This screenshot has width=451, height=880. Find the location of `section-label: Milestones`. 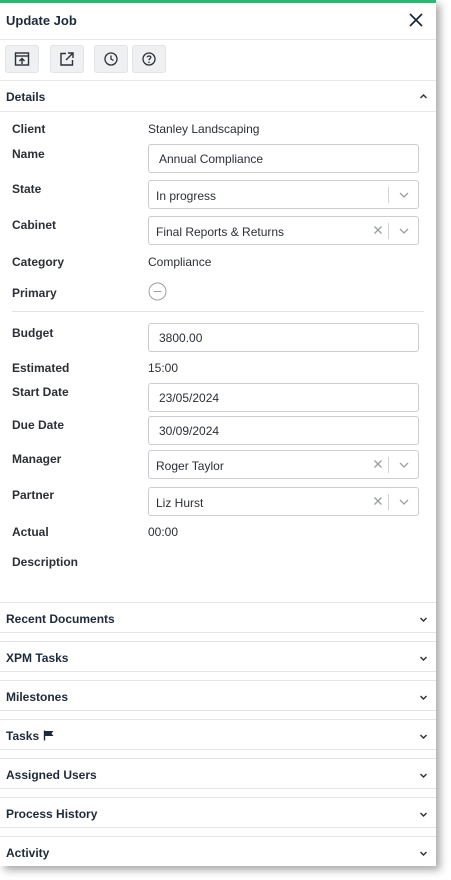

section-label: Milestones is located at coordinates (37, 697).